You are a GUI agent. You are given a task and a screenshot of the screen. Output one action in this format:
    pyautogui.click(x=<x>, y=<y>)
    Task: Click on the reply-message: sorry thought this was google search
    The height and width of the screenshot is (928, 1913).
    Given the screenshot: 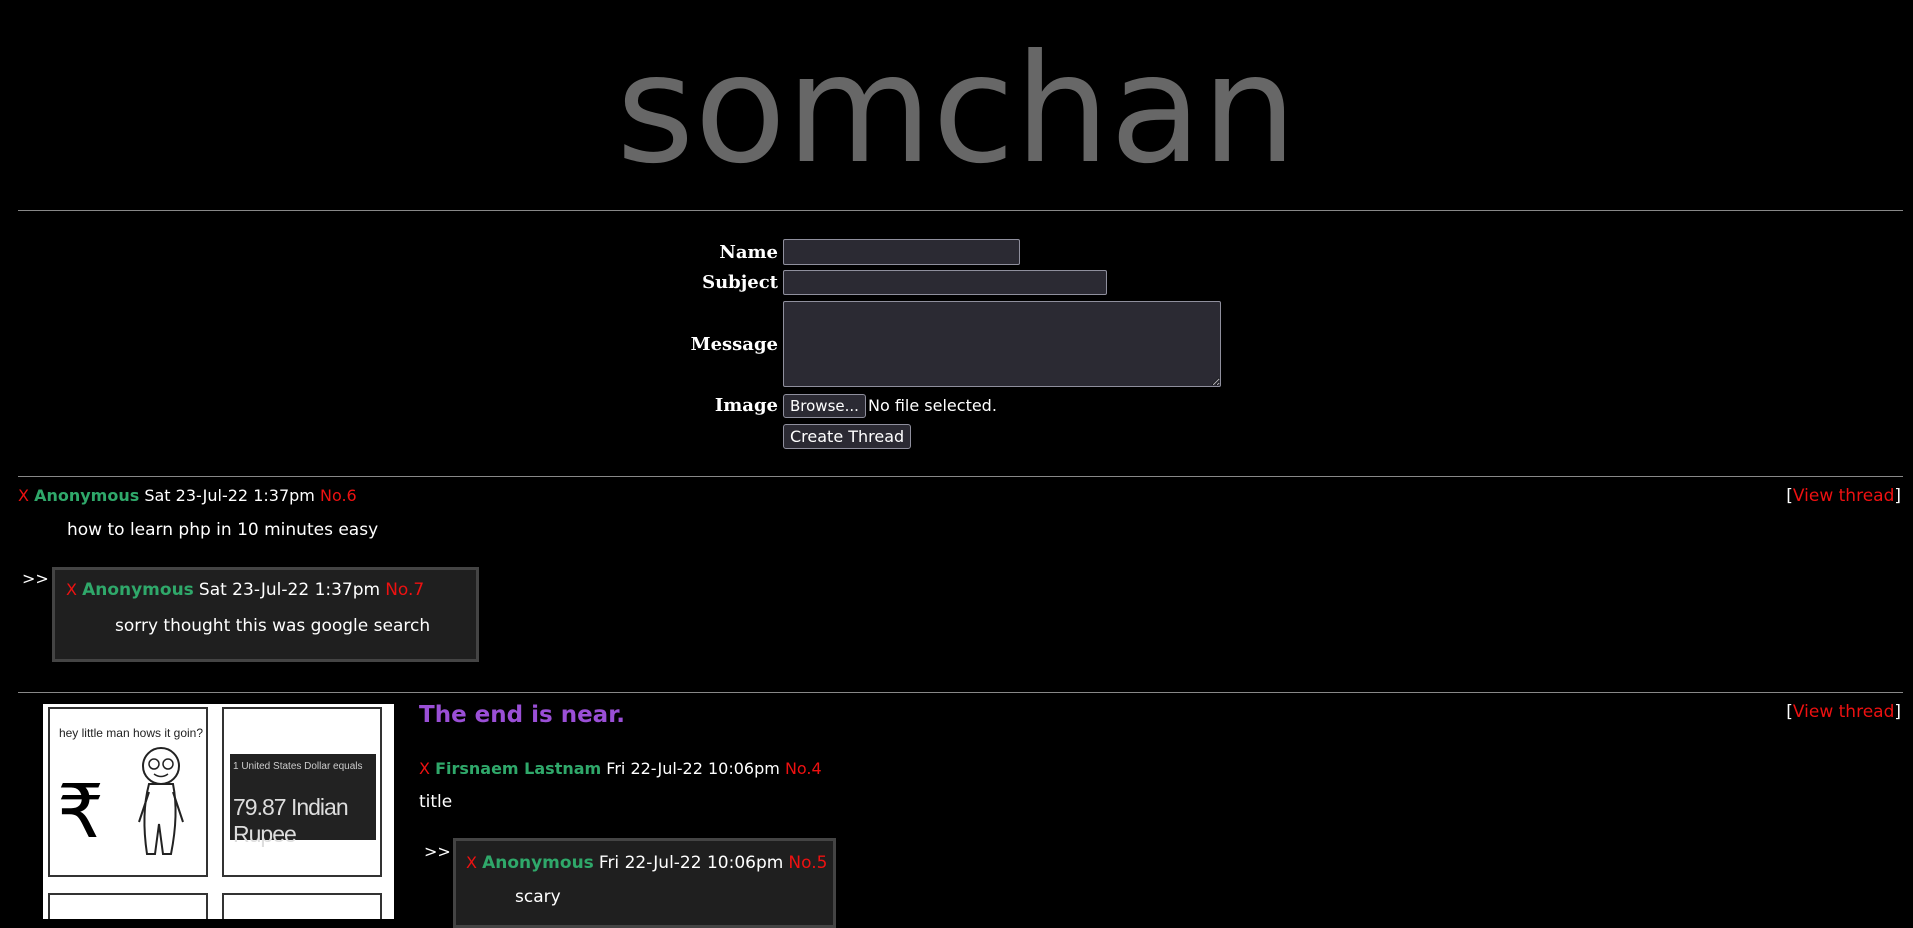 What is the action you would take?
    pyautogui.click(x=273, y=626)
    